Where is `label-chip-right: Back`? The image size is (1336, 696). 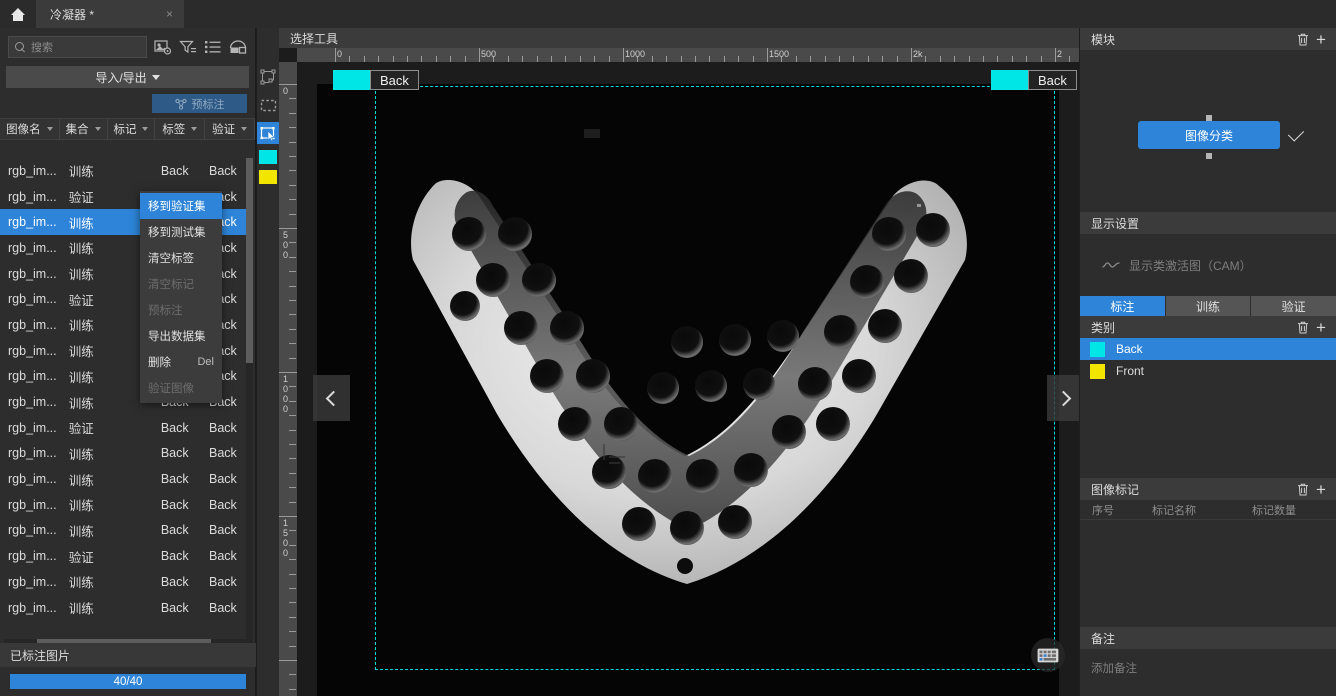 label-chip-right: Back is located at coordinates (1034, 80).